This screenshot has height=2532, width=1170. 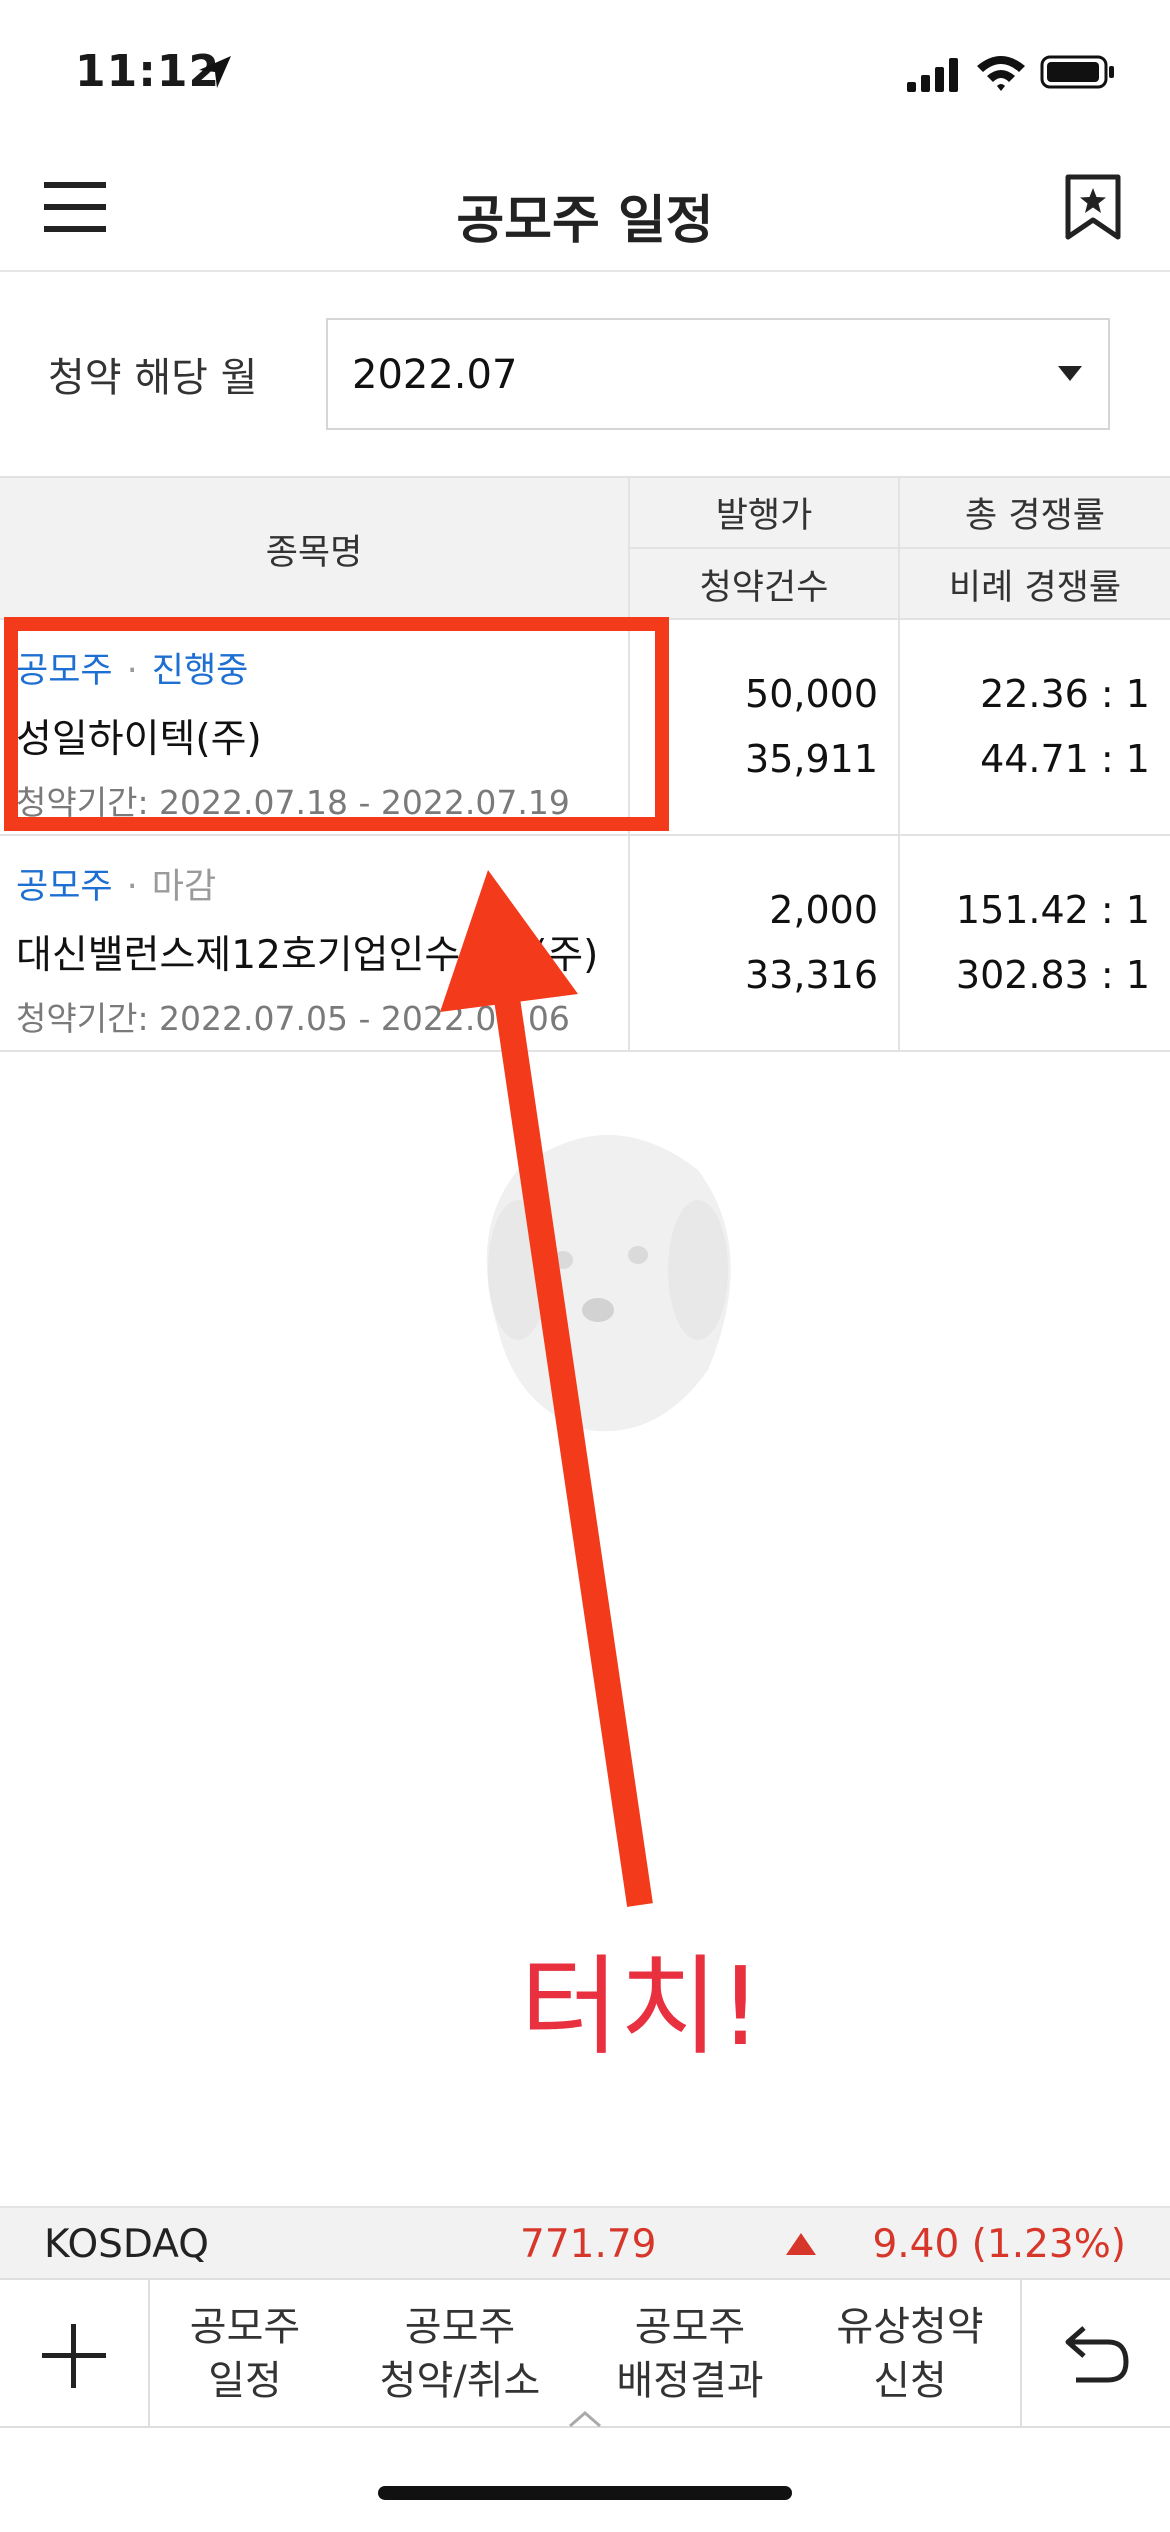 What do you see at coordinates (116, 883) in the screenshot?
I see `row-tags: 공모주 · 마감` at bounding box center [116, 883].